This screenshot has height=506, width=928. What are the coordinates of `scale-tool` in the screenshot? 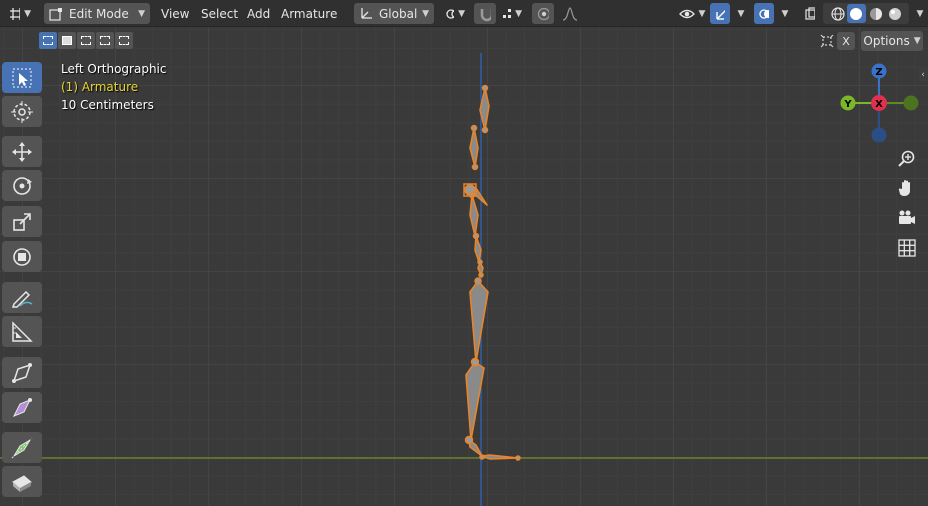 It's located at (22, 221).